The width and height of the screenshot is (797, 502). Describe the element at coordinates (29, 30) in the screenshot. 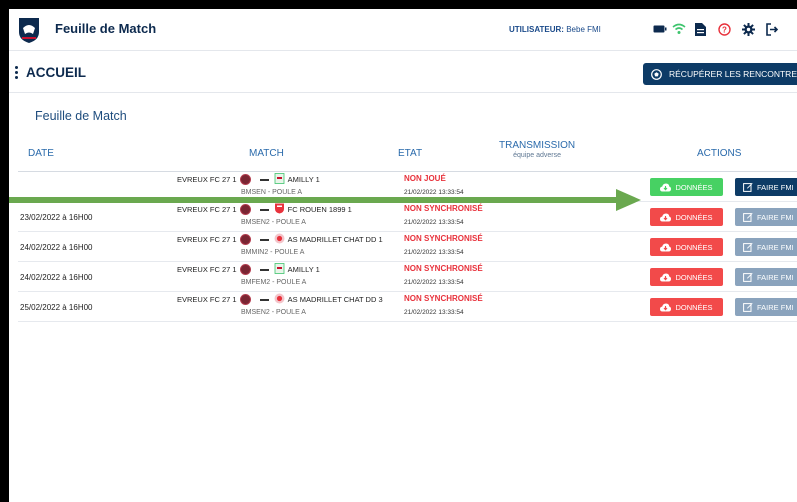

I see `fff-logo-icon` at that location.